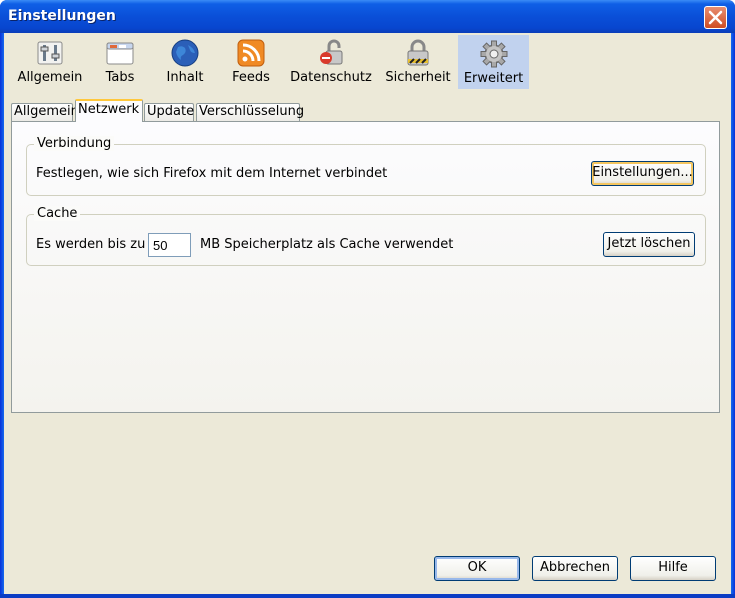 The image size is (735, 598). I want to click on toolbar-item-sicherheit: Sicherheit, so click(418, 62).